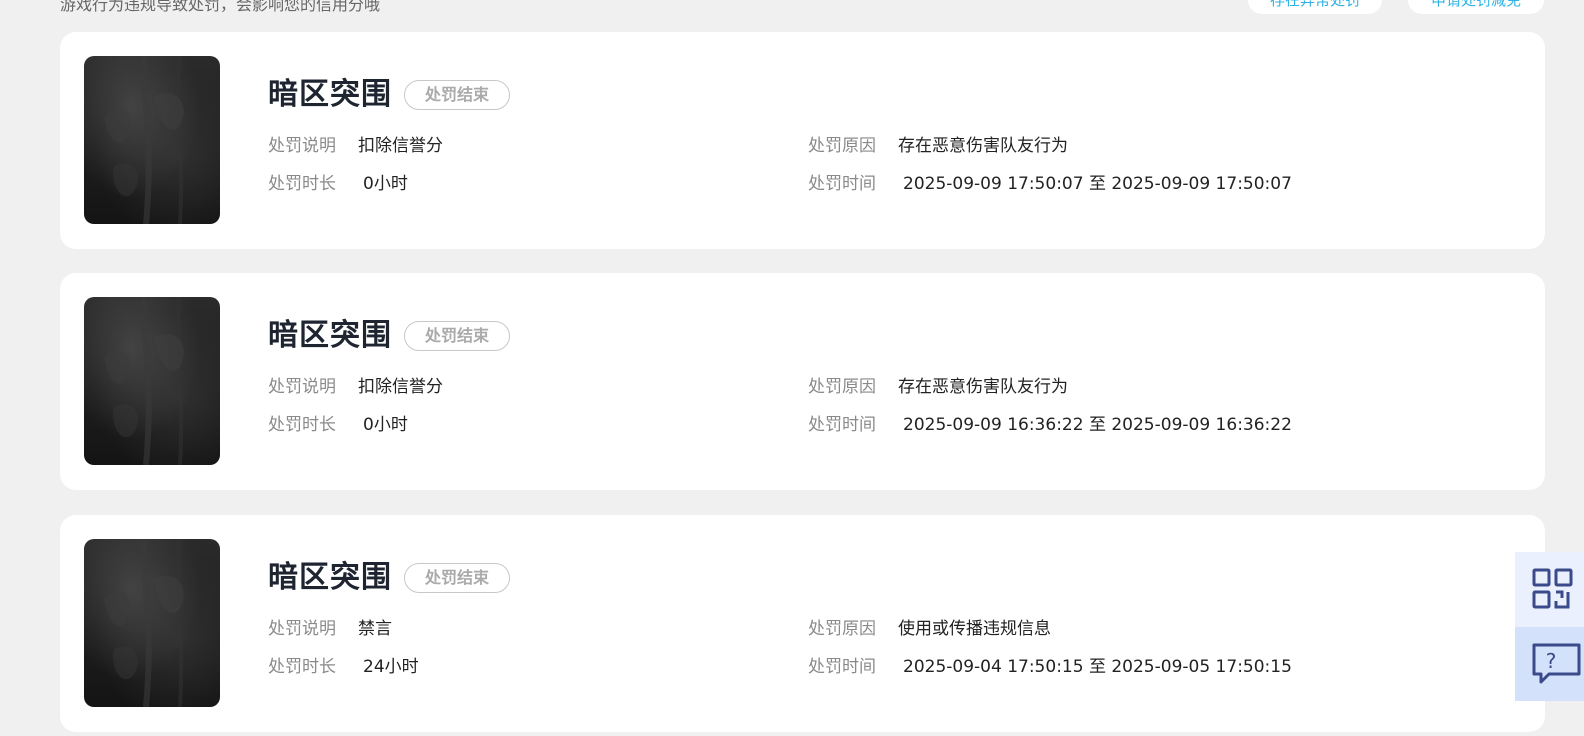  I want to click on penalty-hint-text: 游戏行为违规导致处罚，会影响您的信用分哦, so click(220, 7).